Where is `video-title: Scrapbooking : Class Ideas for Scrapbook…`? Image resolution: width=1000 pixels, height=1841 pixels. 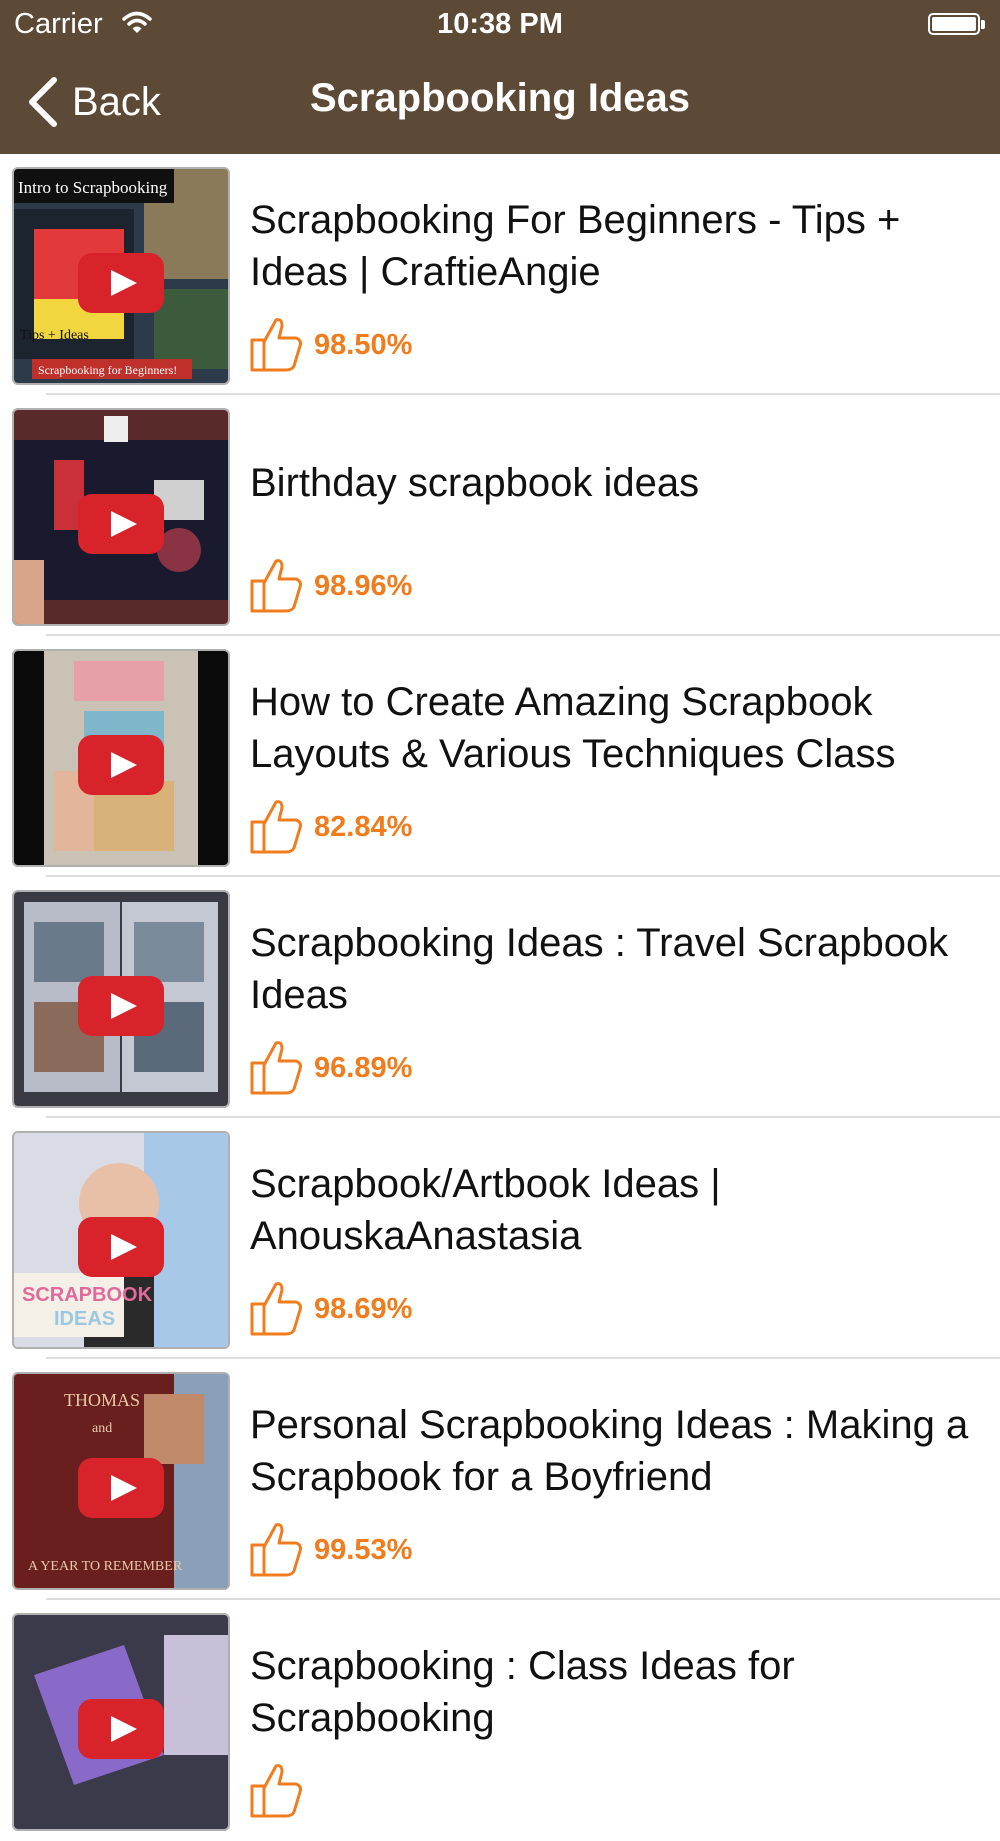 video-title: Scrapbooking : Class Ideas for Scrapbook… is located at coordinates (522, 1692).